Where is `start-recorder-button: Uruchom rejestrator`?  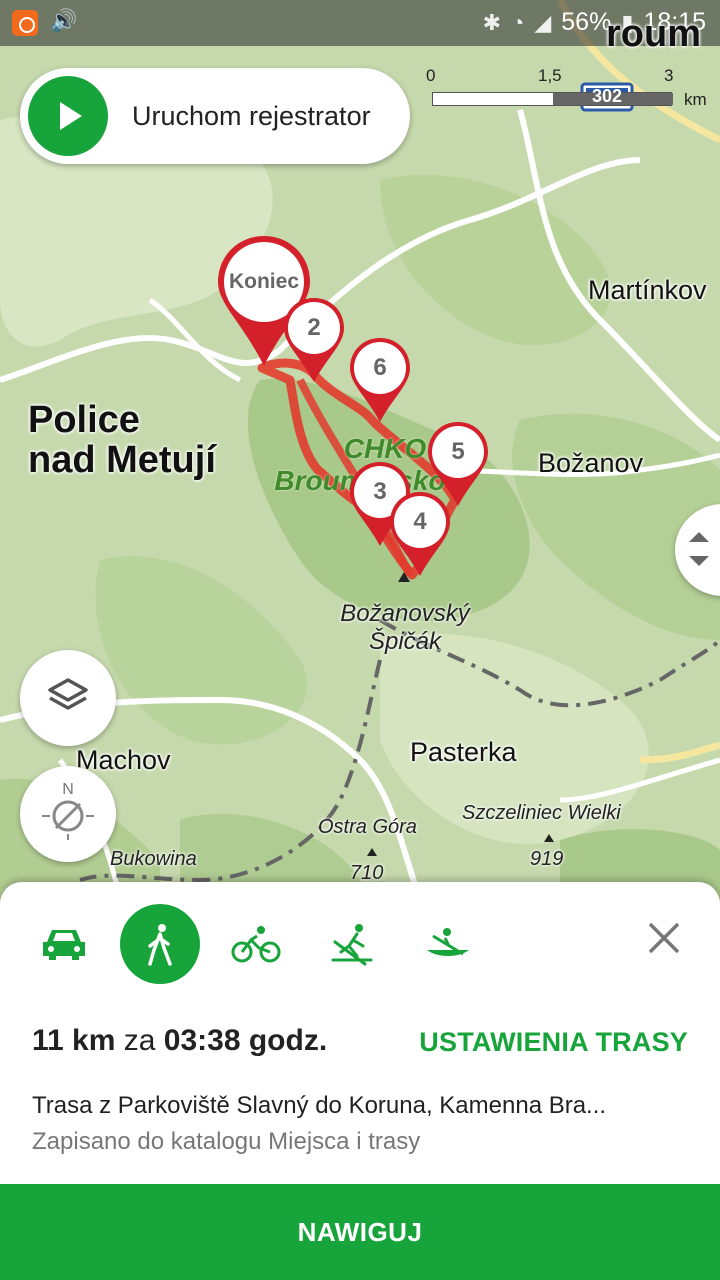
start-recorder-button: Uruchom rejestrator is located at coordinates (215, 116).